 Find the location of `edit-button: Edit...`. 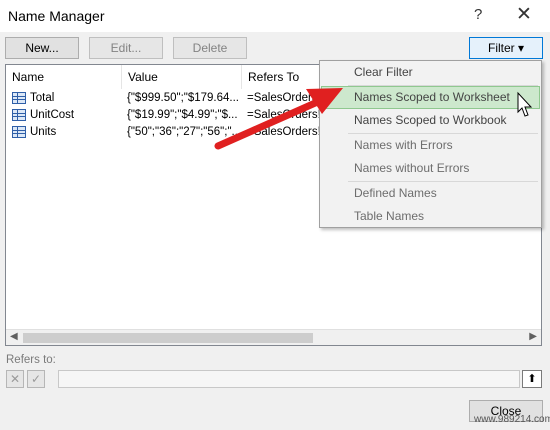

edit-button: Edit... is located at coordinates (126, 48).